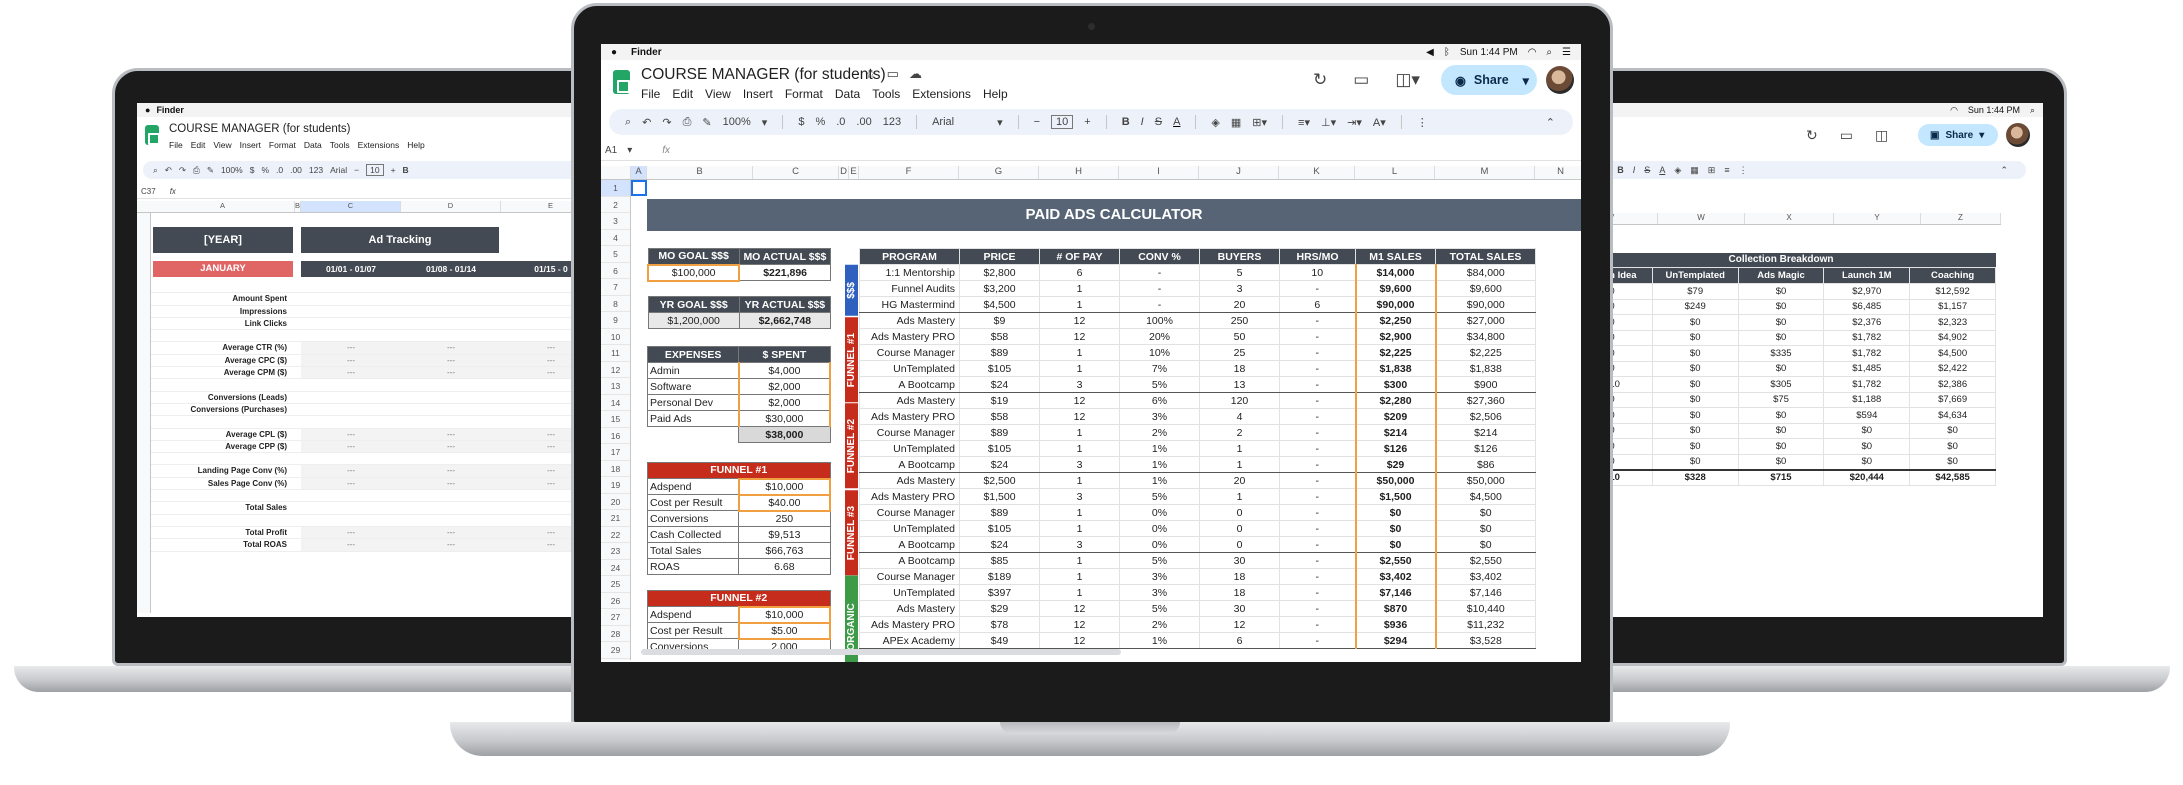  What do you see at coordinates (379, 145) in the screenshot?
I see `menu-extensions: Extensions` at bounding box center [379, 145].